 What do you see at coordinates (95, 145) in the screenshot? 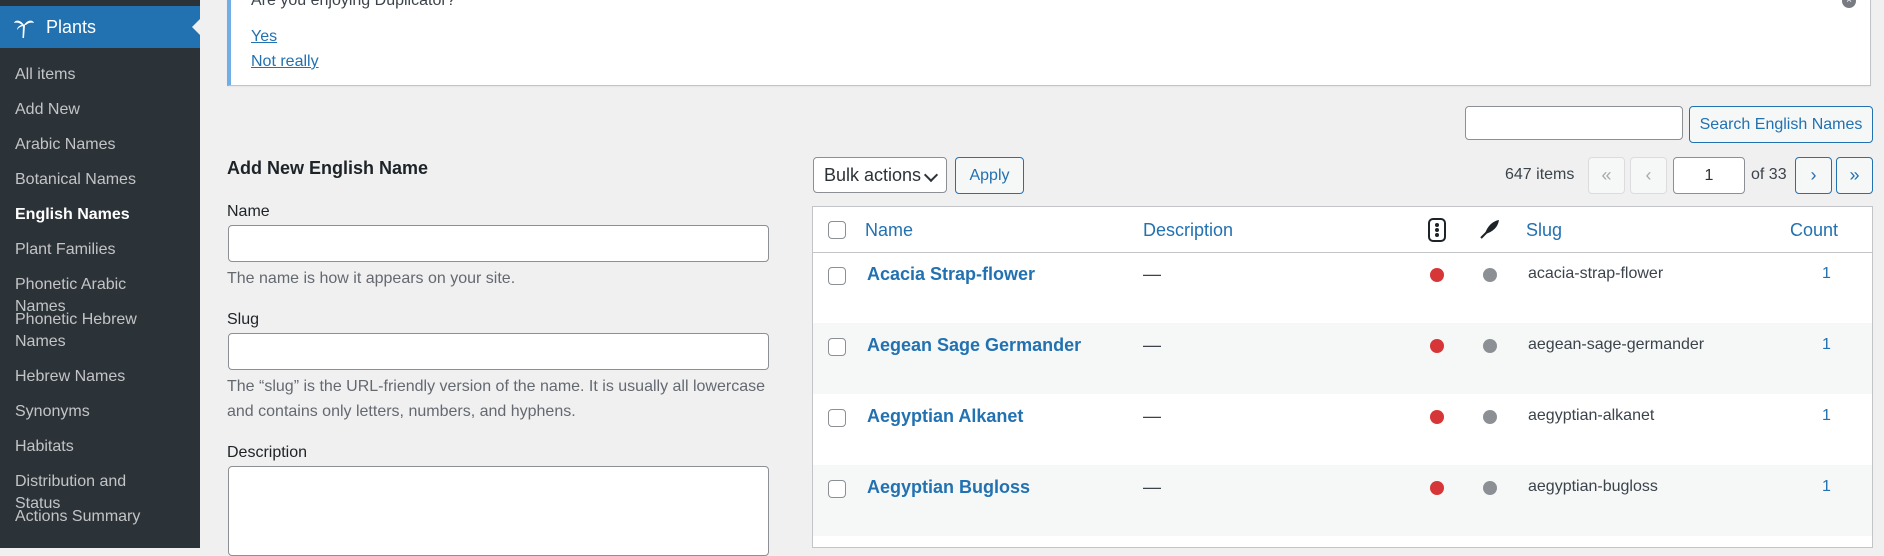
I see `sidebar-item-arabic-names: Arabic Names` at bounding box center [95, 145].